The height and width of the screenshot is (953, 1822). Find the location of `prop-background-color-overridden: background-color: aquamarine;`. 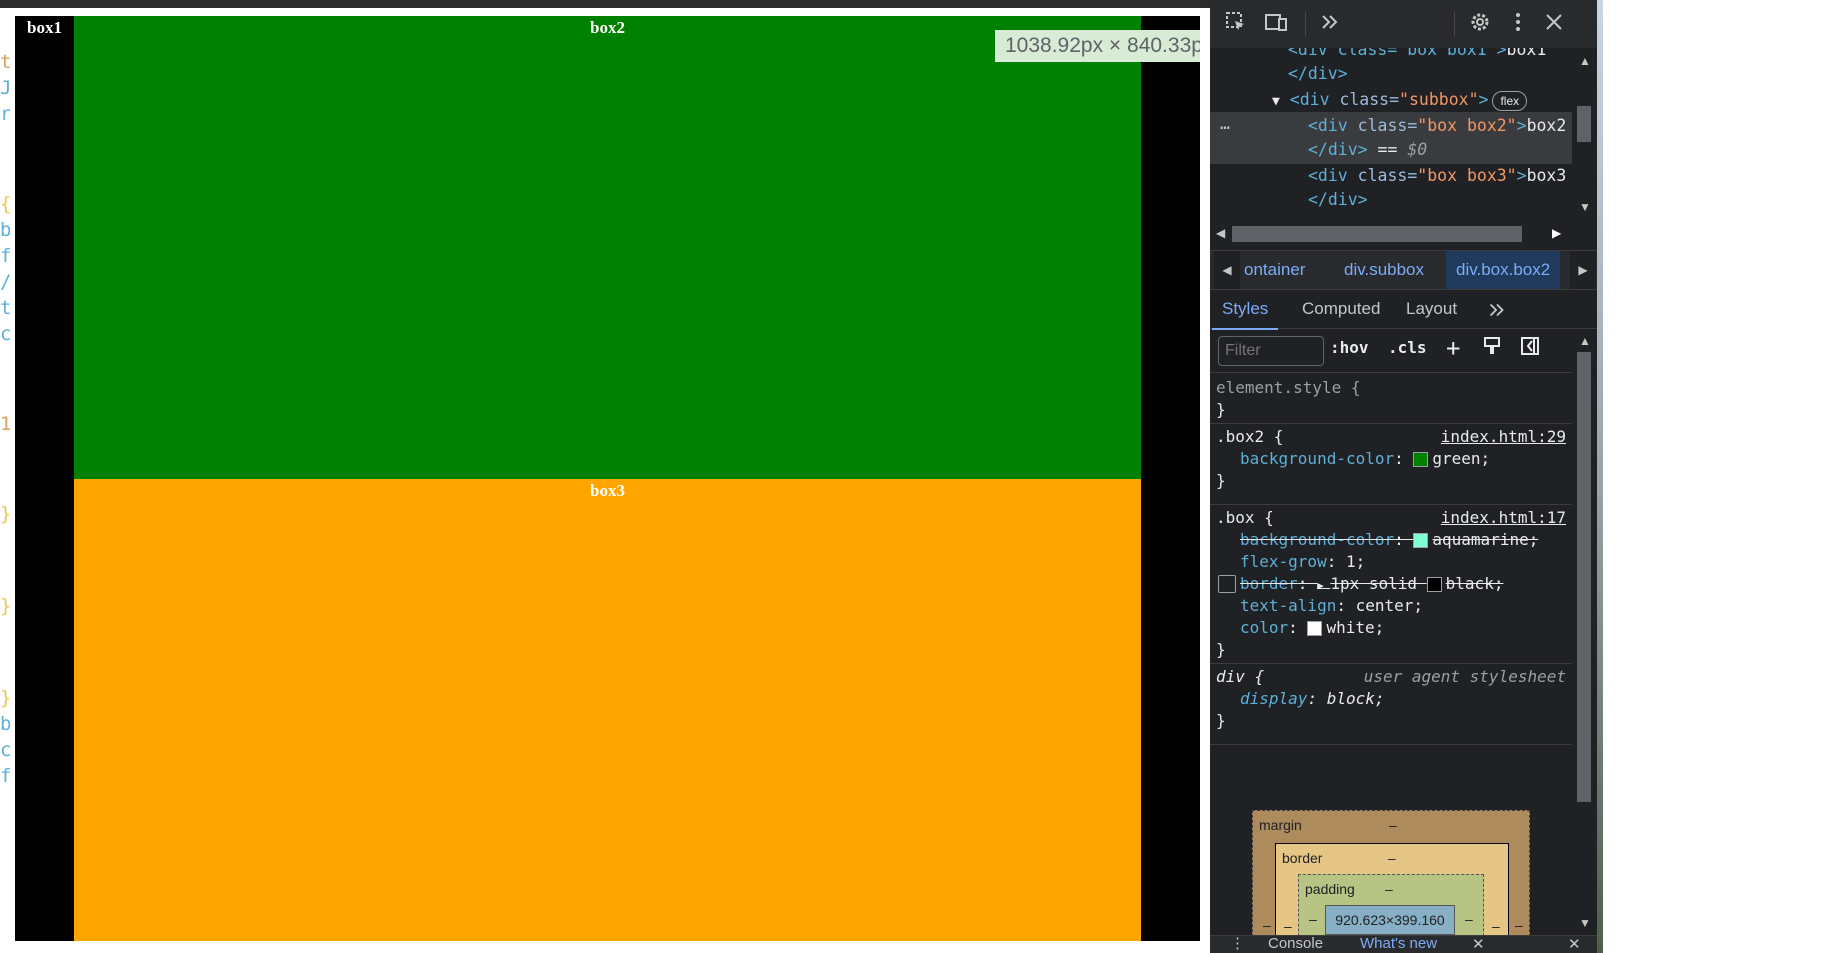

prop-background-color-overridden: background-color: aquamarine; is located at coordinates (1389, 540).